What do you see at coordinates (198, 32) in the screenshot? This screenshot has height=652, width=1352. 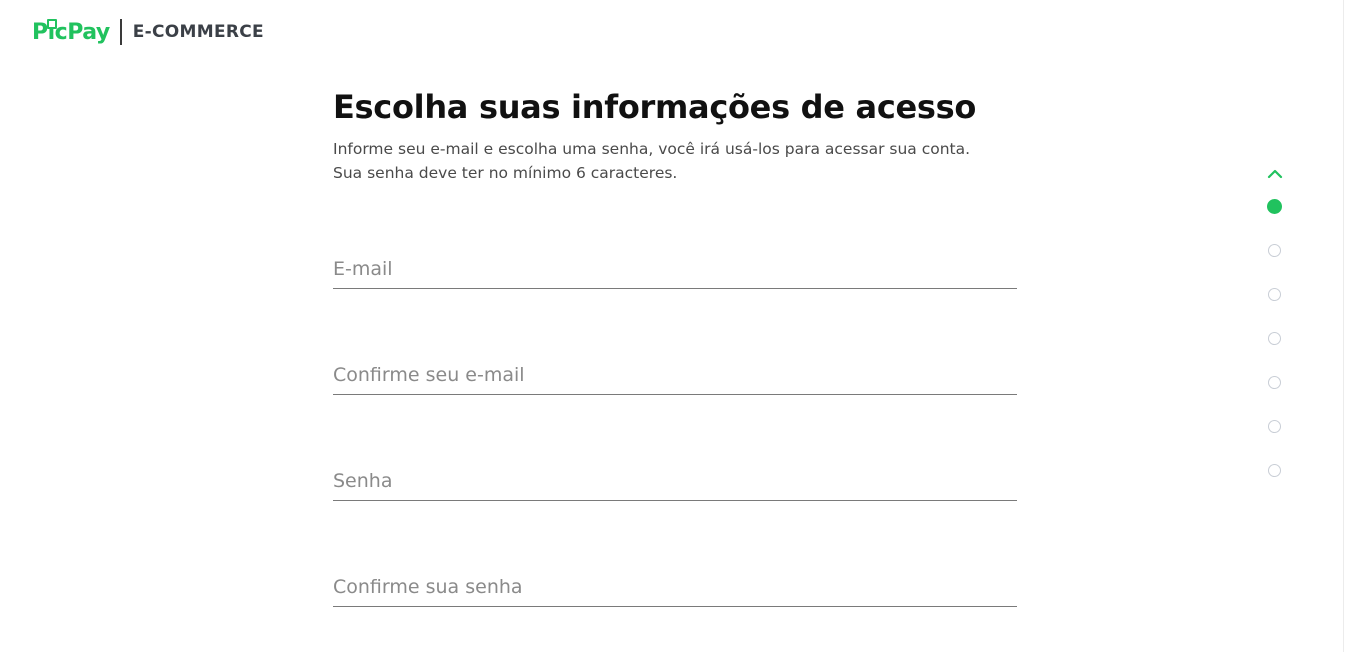 I see `brand-suffix: E-COMMERCE` at bounding box center [198, 32].